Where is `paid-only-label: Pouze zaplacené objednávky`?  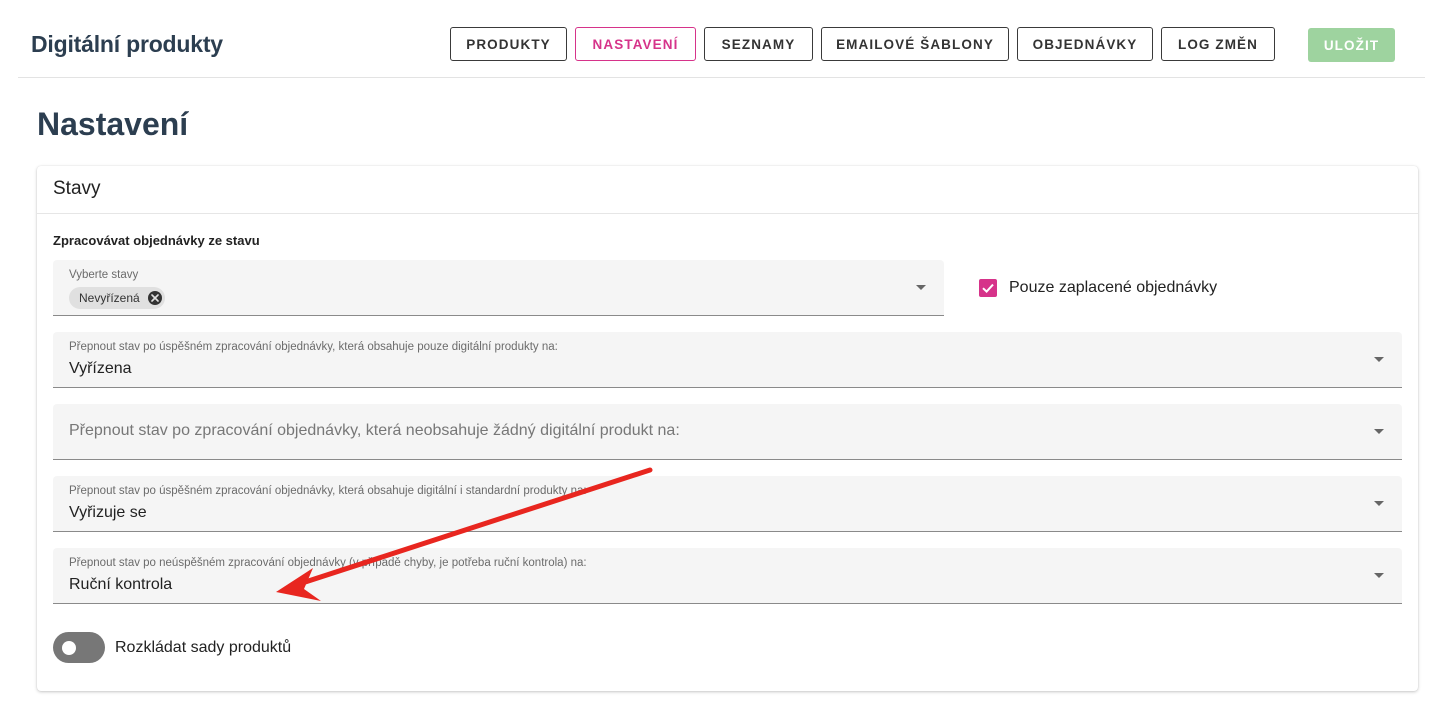 paid-only-label: Pouze zaplacené objednávky is located at coordinates (1113, 287).